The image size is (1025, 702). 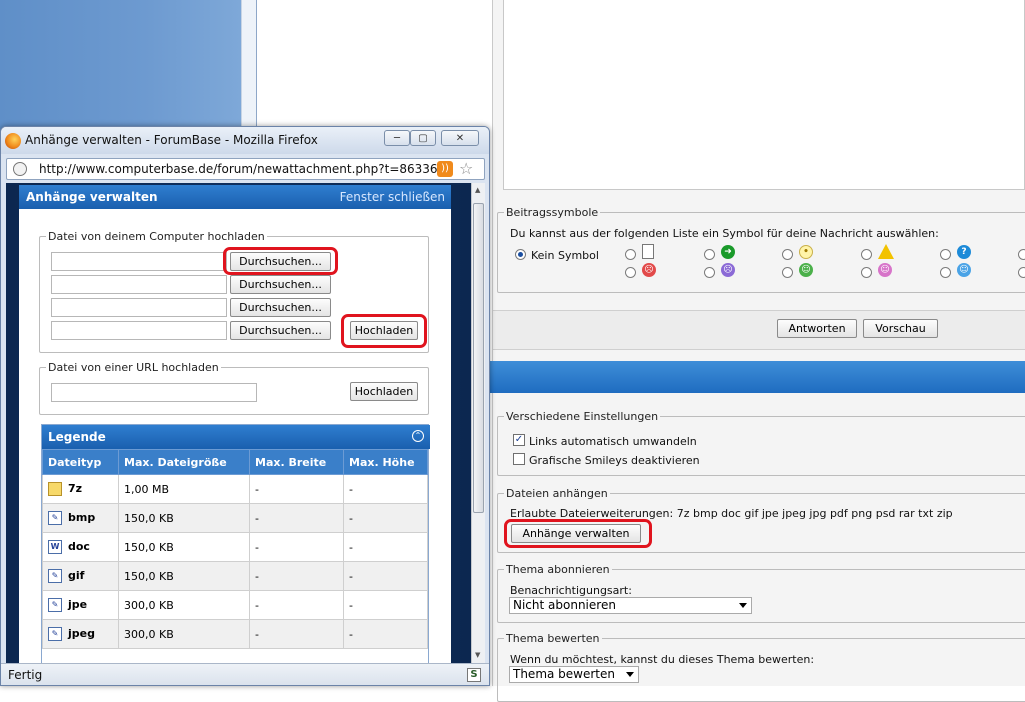 I want to click on sad-icon: ☹, so click(x=728, y=270).